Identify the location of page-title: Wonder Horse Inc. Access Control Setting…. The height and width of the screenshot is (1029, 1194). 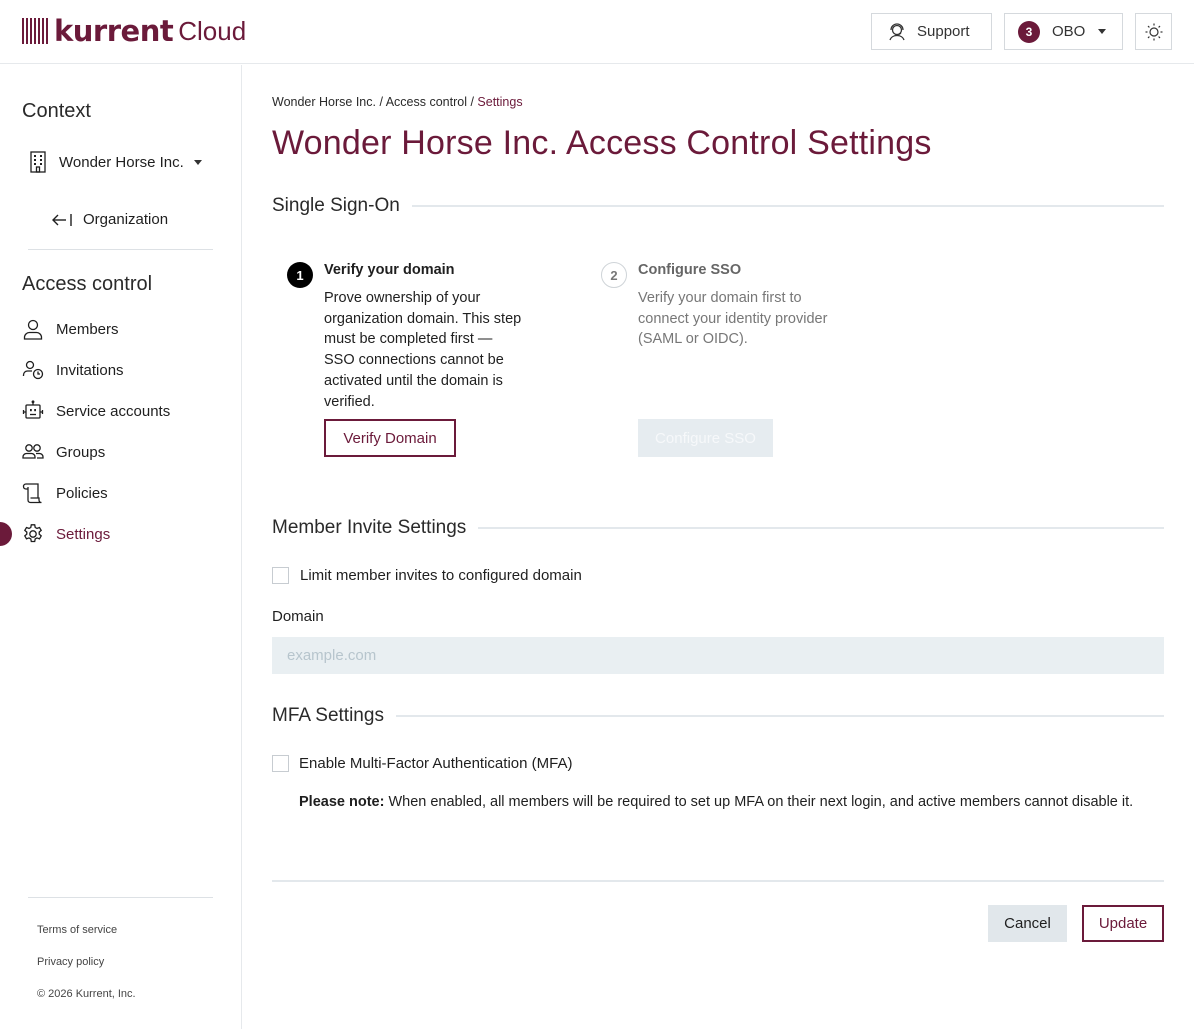
(602, 143).